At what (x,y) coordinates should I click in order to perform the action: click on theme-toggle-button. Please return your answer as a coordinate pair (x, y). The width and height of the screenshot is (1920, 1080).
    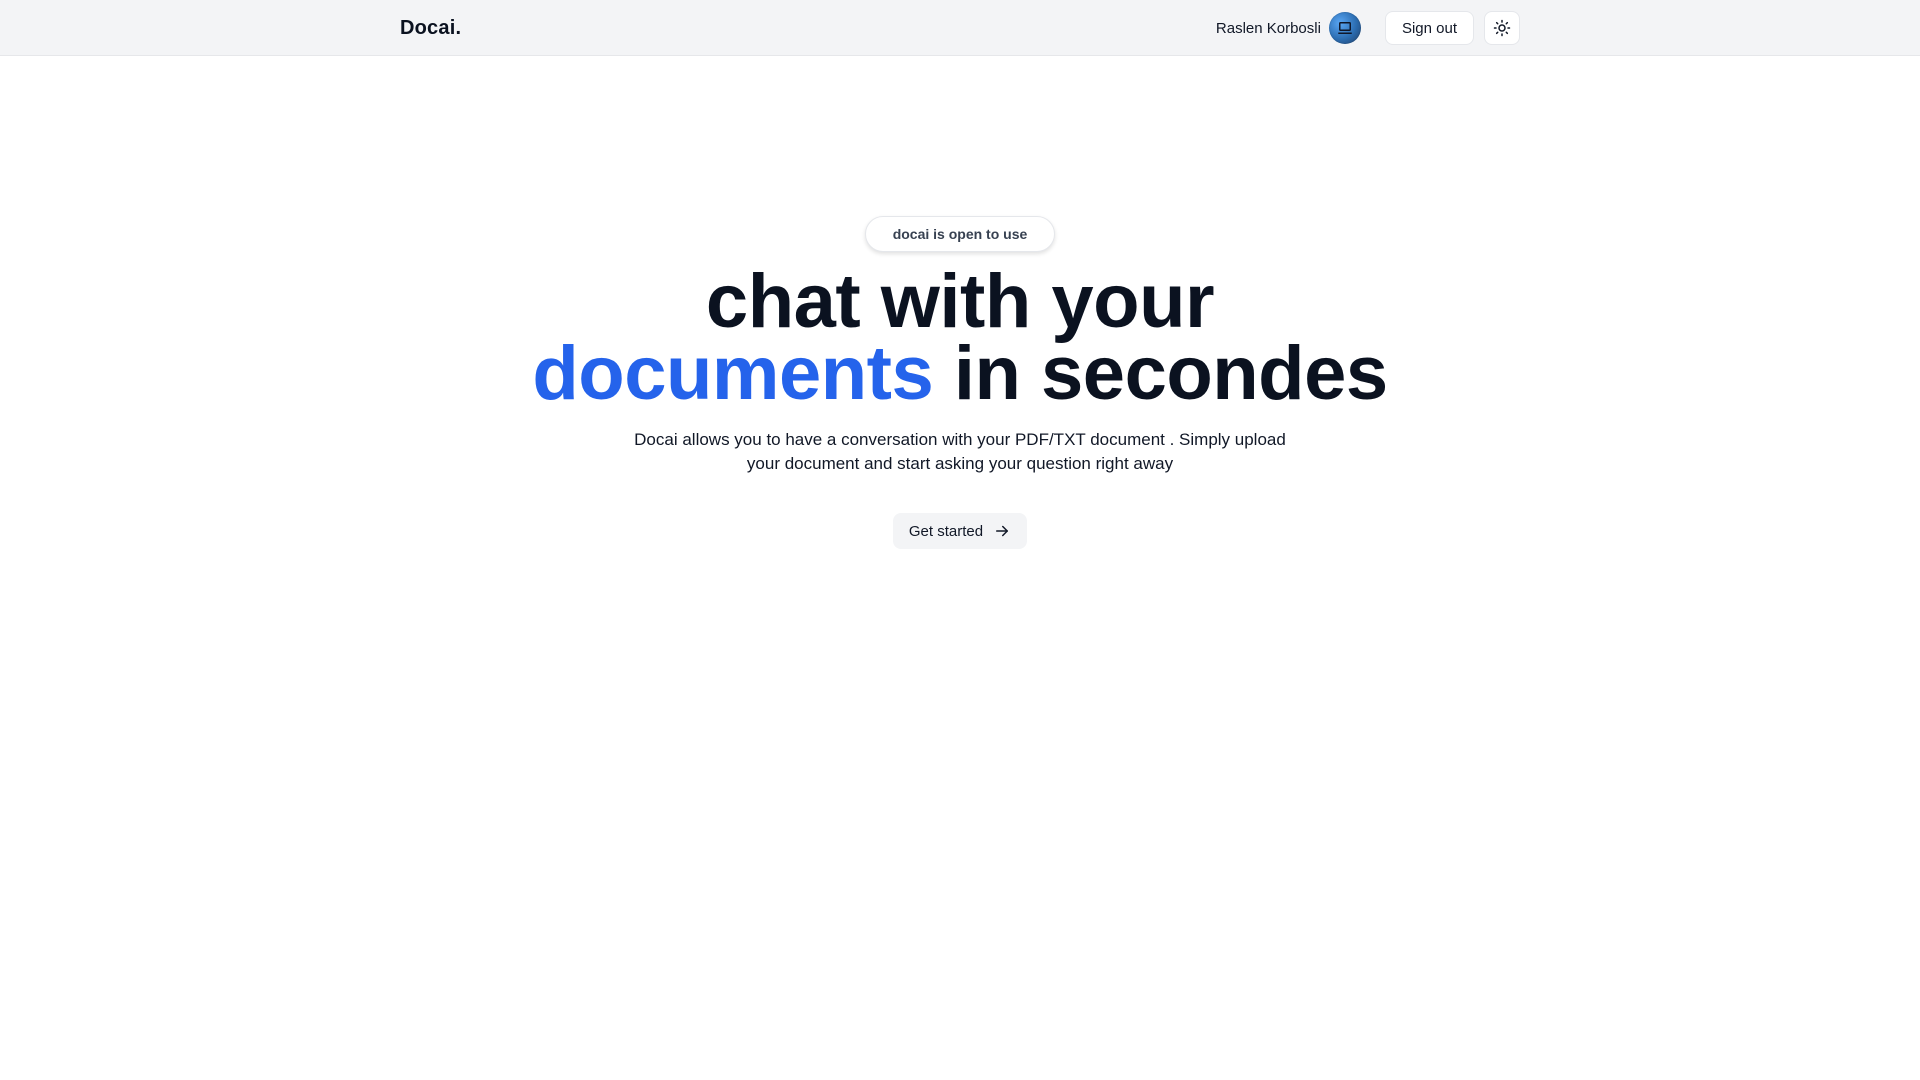
    Looking at the image, I should click on (1502, 28).